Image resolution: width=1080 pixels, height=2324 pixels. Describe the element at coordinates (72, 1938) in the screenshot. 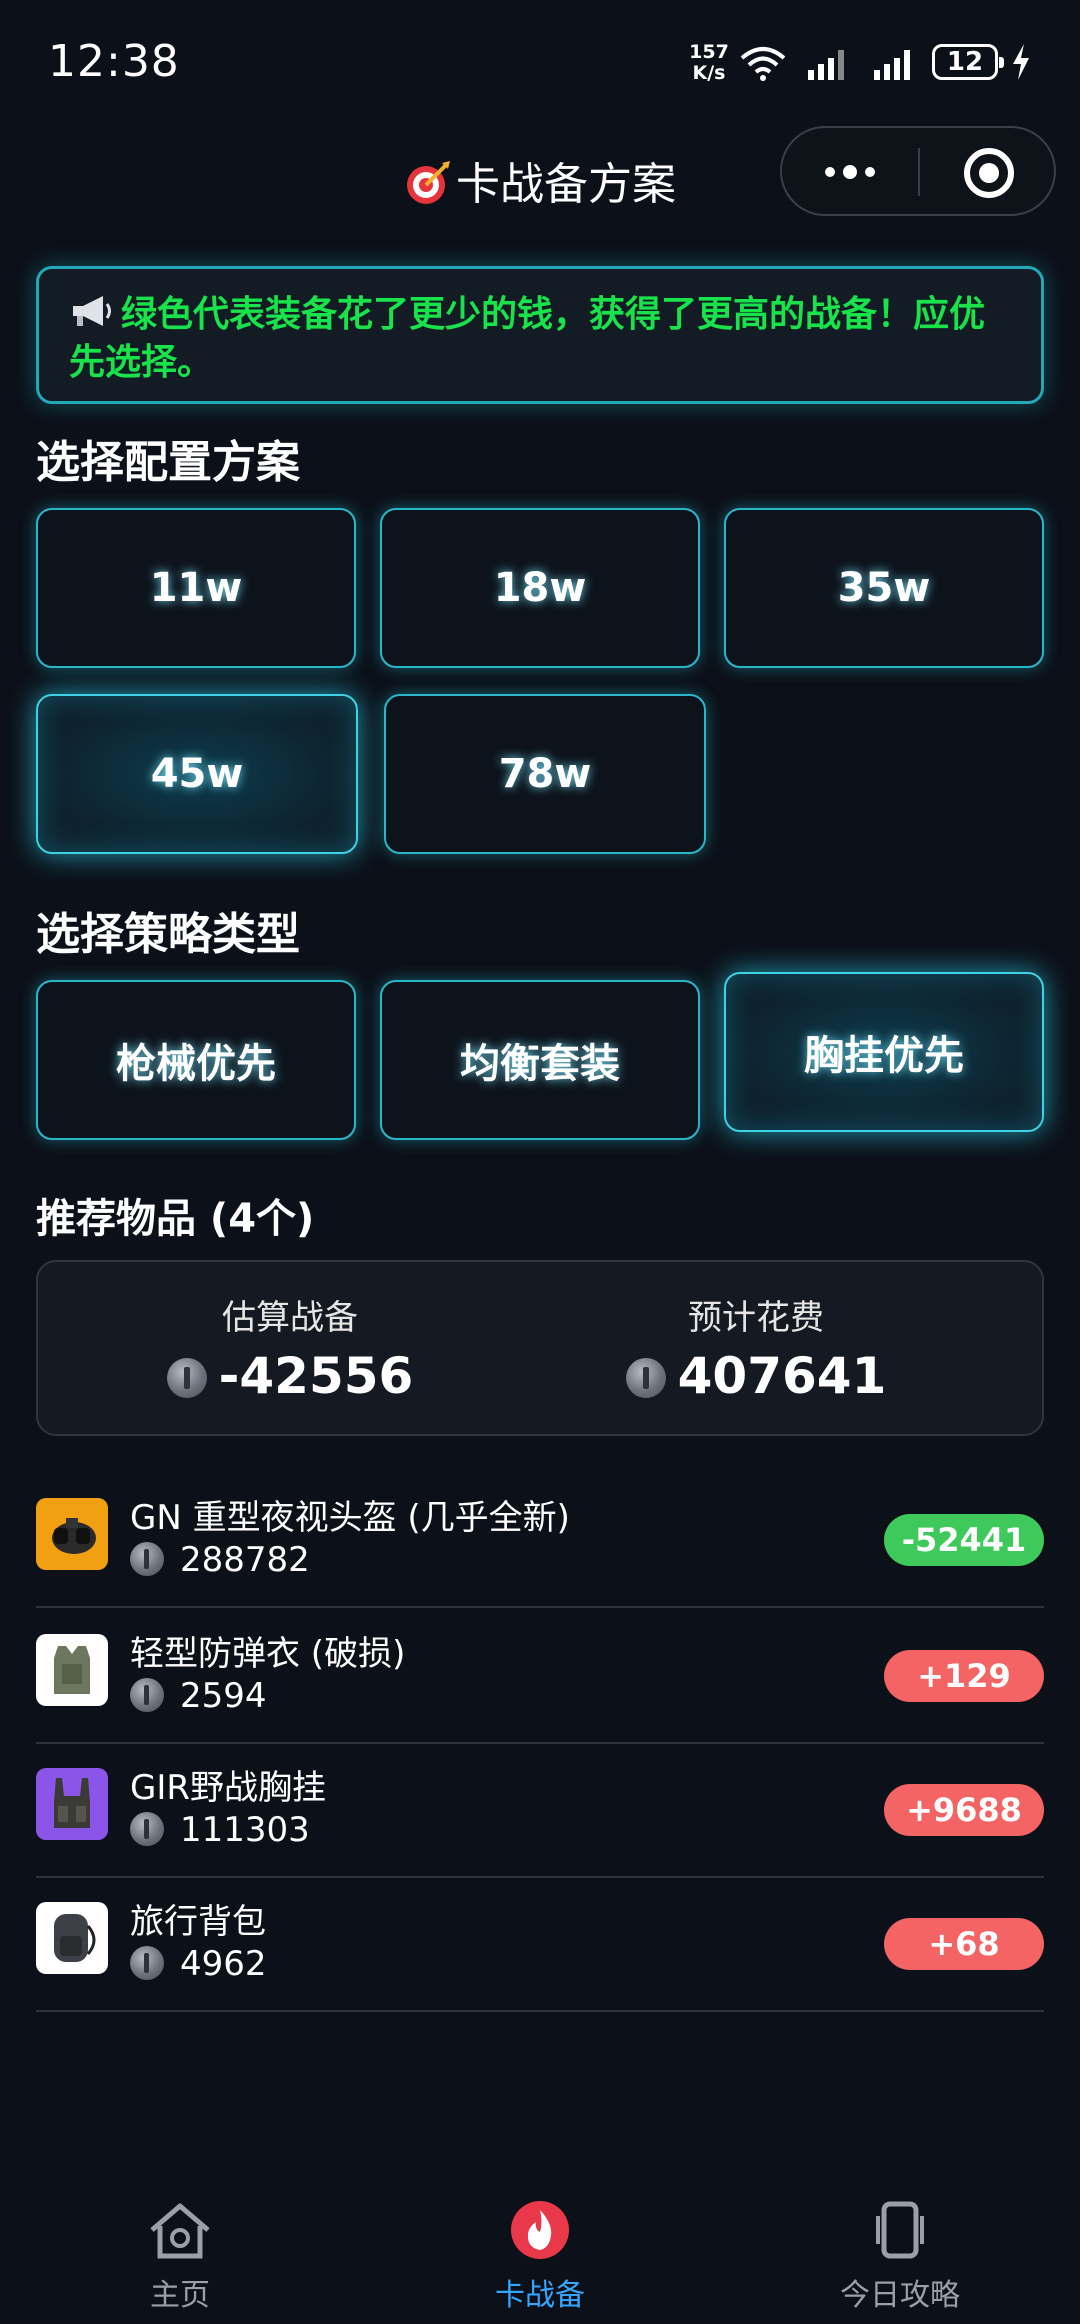

I see `travel-backpack-thumbnail` at that location.